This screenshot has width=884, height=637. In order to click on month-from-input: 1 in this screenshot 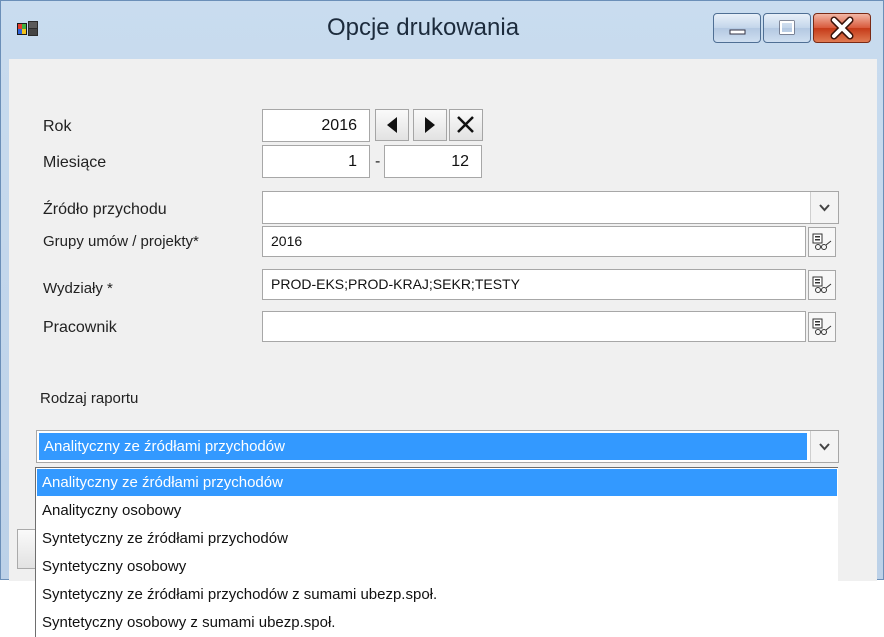, I will do `click(316, 161)`.